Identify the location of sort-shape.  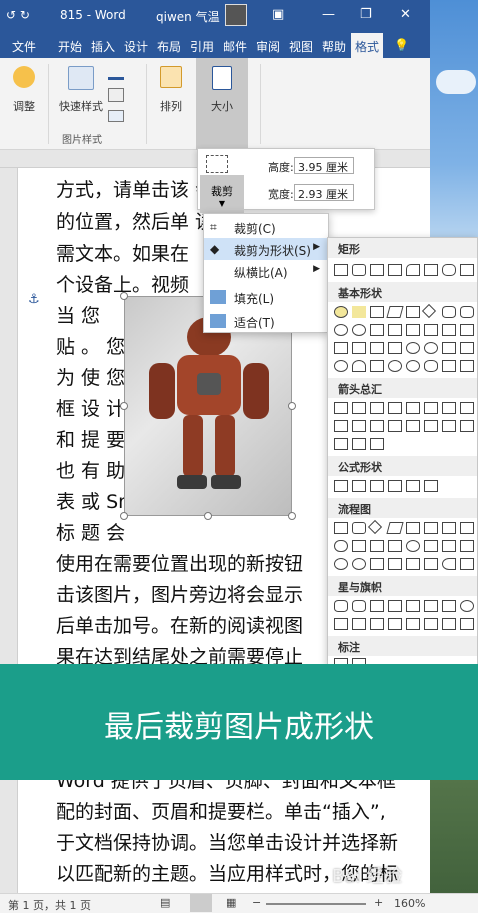
(395, 564).